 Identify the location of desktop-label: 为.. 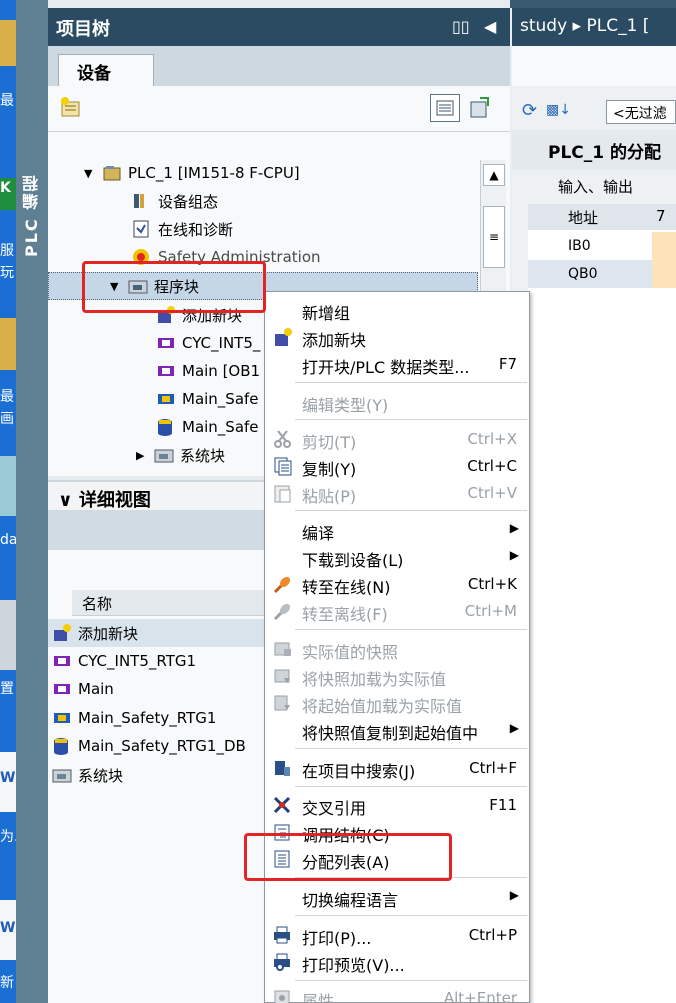
(8, 837).